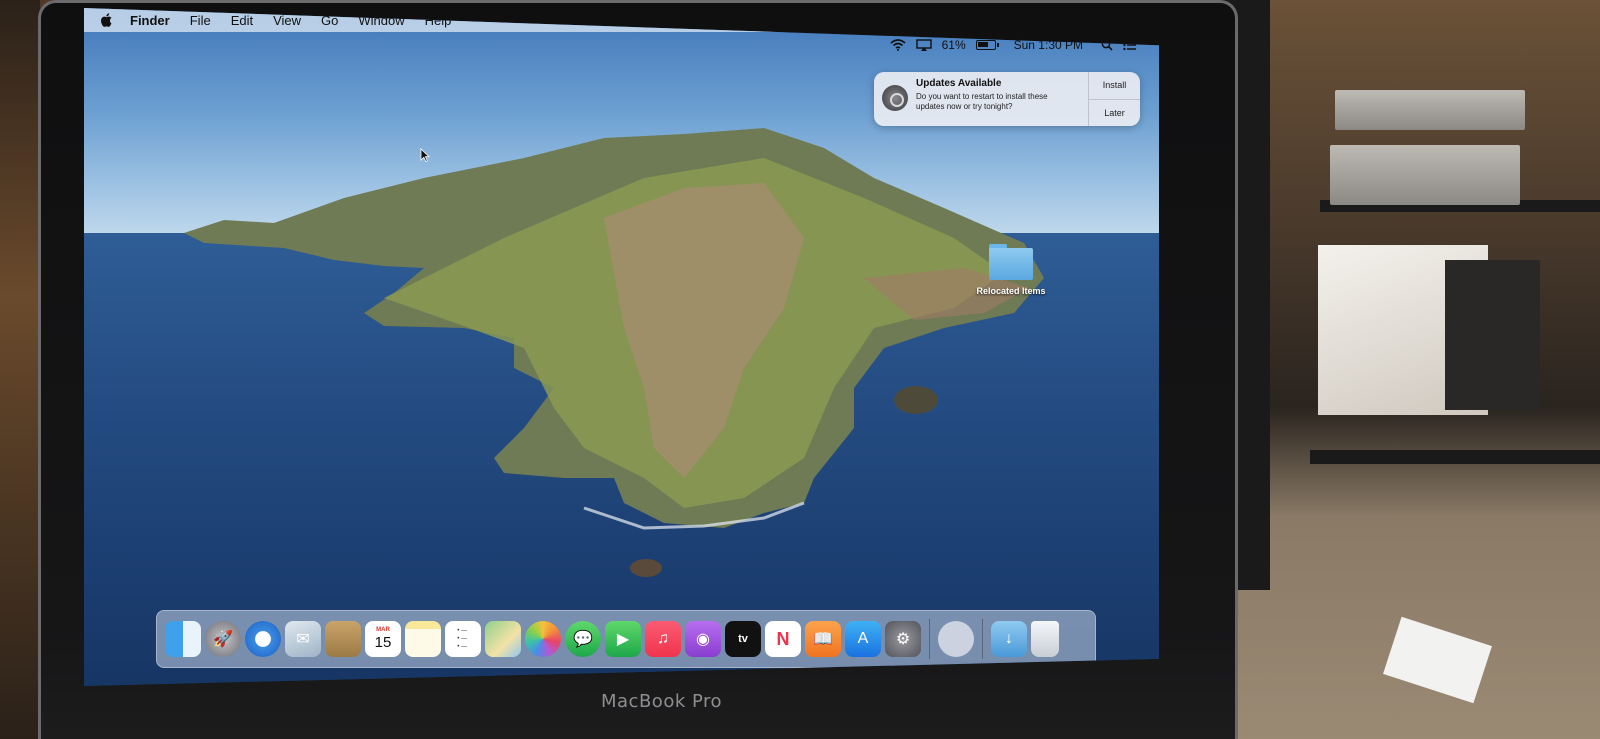  I want to click on desktop-folder-label: Relocated Items, so click(1011, 291).